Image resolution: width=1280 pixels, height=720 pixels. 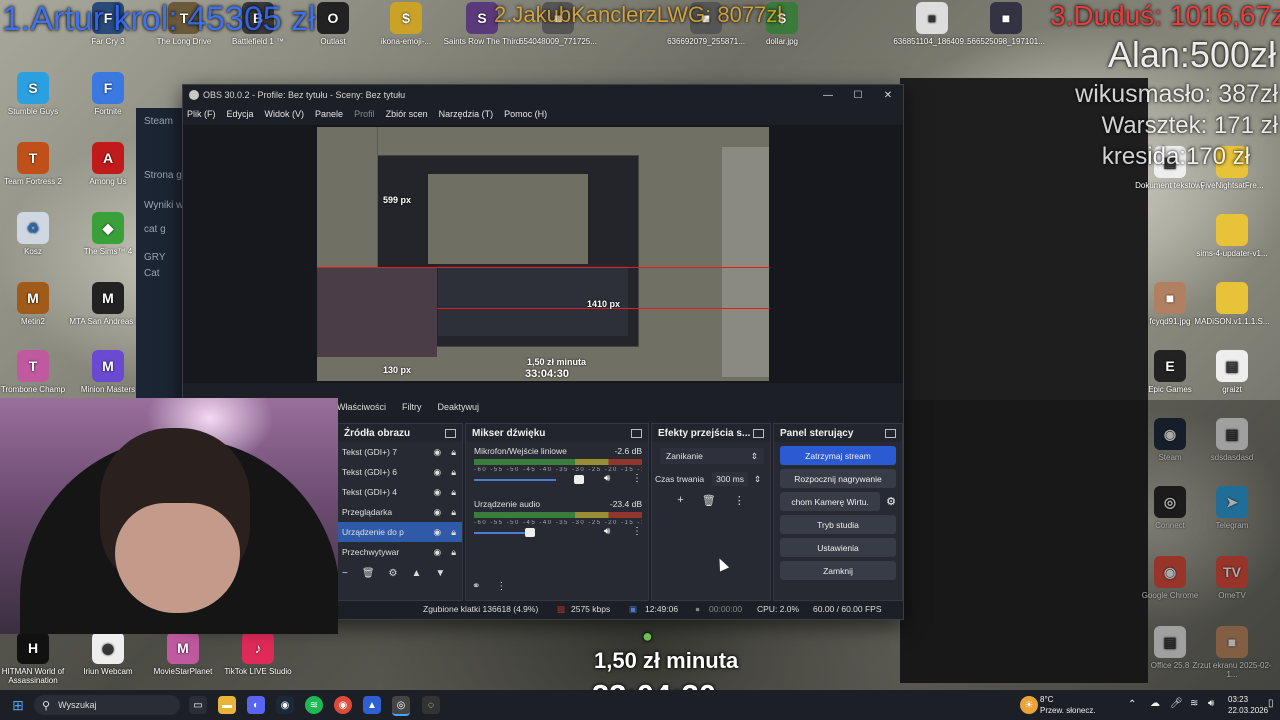 What do you see at coordinates (329, 114) in the screenshot?
I see `menu-docks: Panele` at bounding box center [329, 114].